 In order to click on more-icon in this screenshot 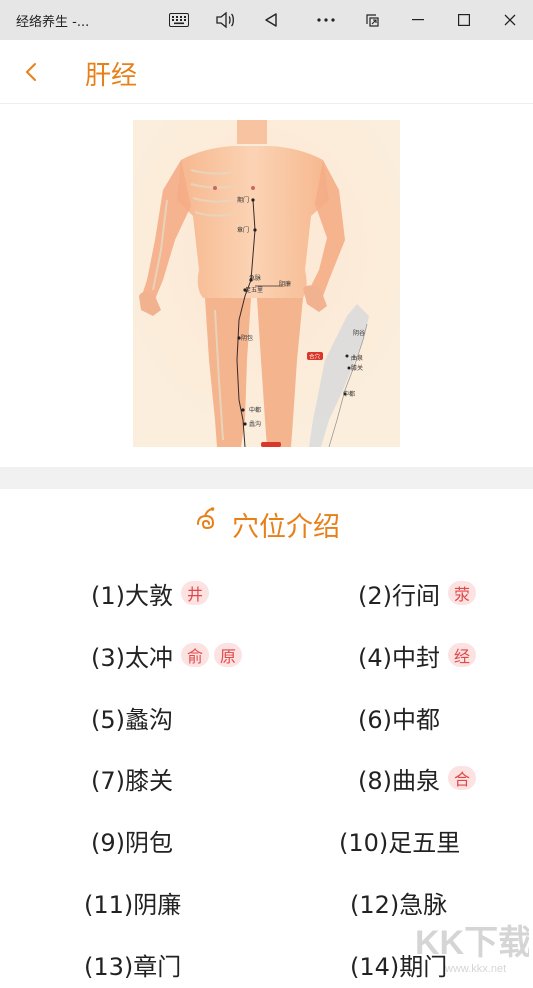, I will do `click(326, 20)`.